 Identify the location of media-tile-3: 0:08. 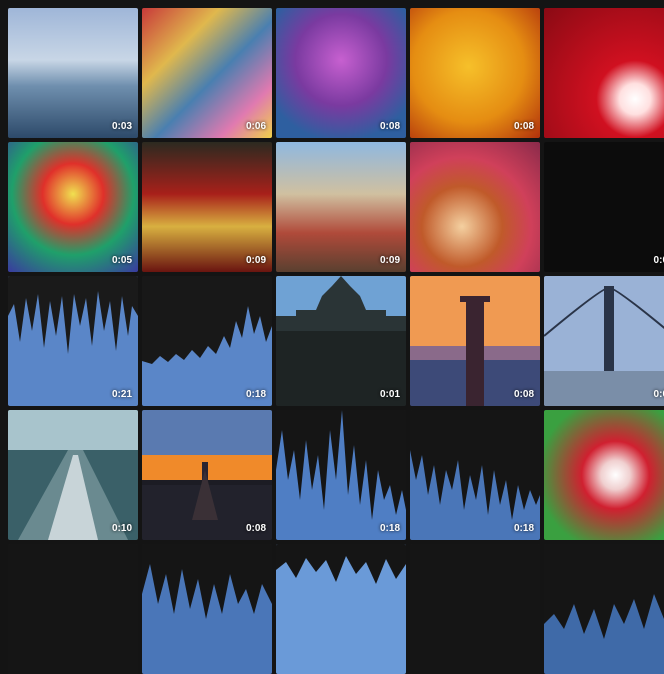
(341, 73).